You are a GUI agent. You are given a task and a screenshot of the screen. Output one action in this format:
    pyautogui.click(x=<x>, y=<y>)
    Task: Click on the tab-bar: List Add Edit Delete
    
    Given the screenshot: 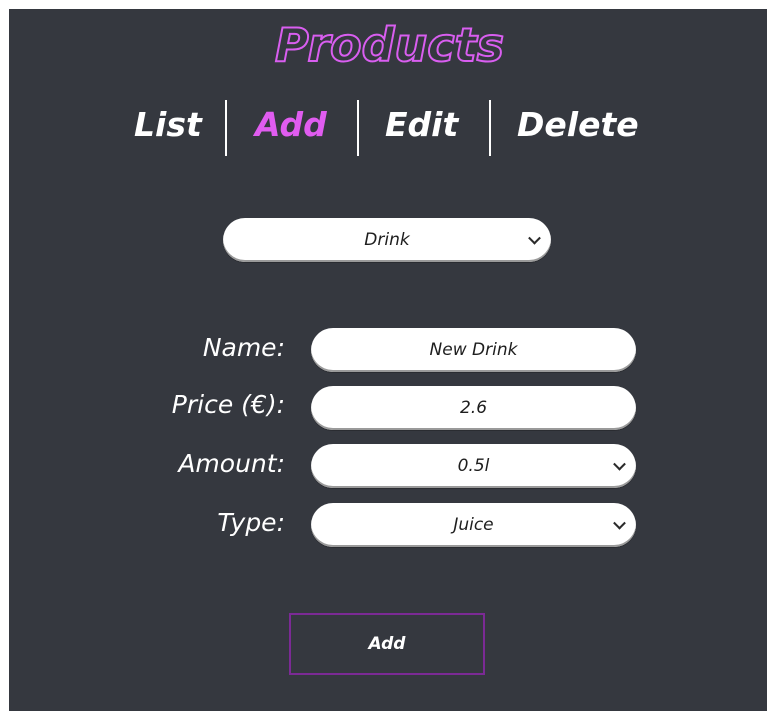 What is the action you would take?
    pyautogui.click(x=389, y=128)
    